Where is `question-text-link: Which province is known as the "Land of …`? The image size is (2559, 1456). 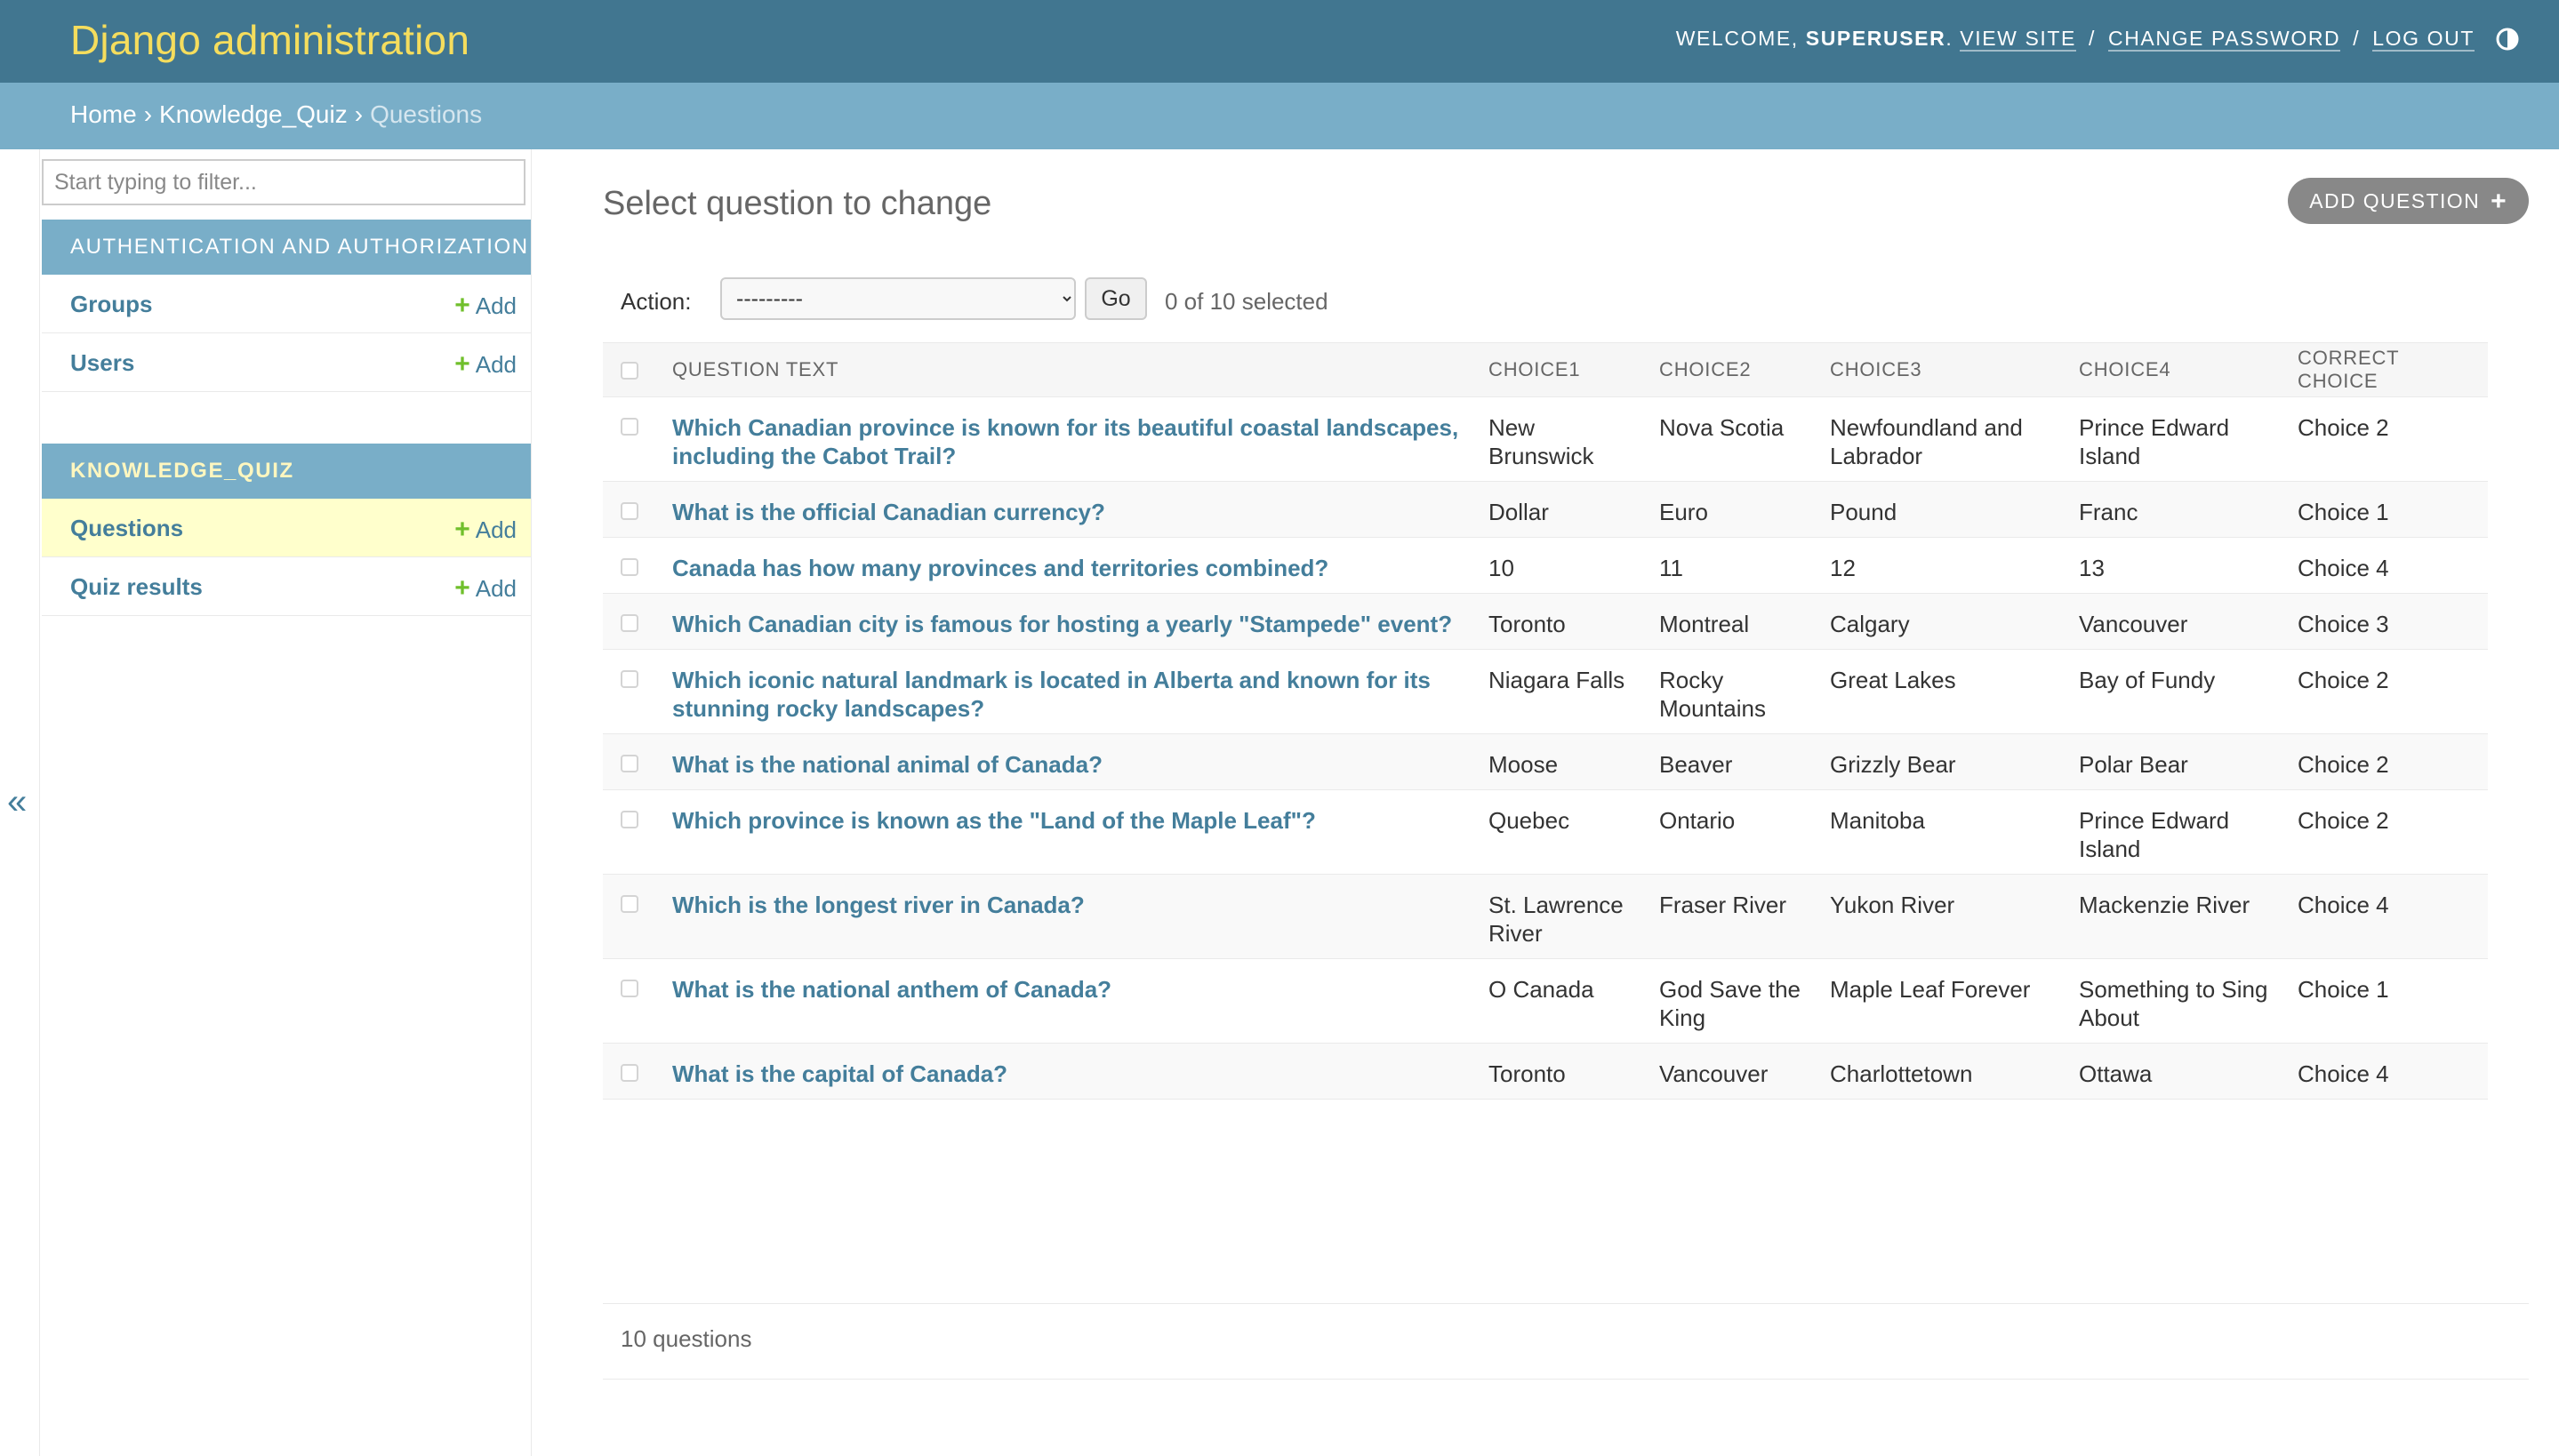
question-text-link: Which province is known as the "Land of … is located at coordinates (994, 820).